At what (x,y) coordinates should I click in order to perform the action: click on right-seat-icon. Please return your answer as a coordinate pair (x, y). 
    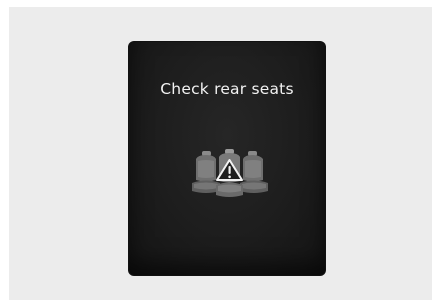
    Looking at the image, I should click on (254, 172).